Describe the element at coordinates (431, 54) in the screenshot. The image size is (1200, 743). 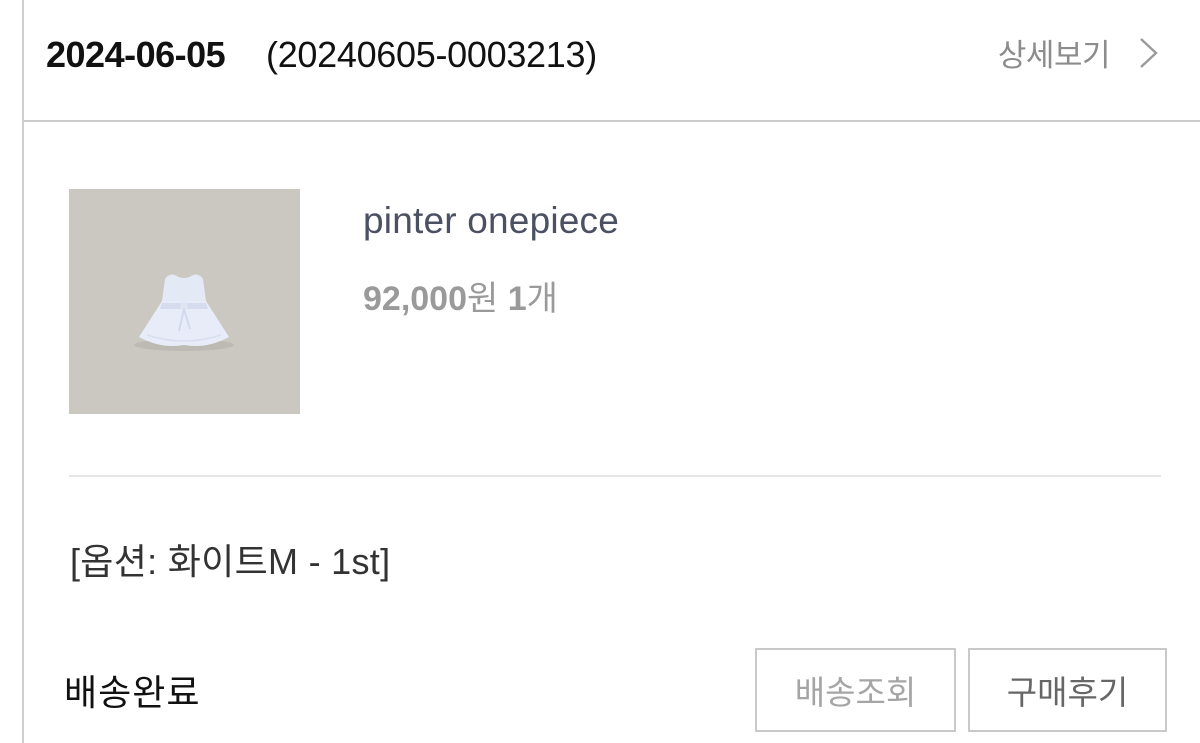
I see `order-number: (20240605-0003213)` at that location.